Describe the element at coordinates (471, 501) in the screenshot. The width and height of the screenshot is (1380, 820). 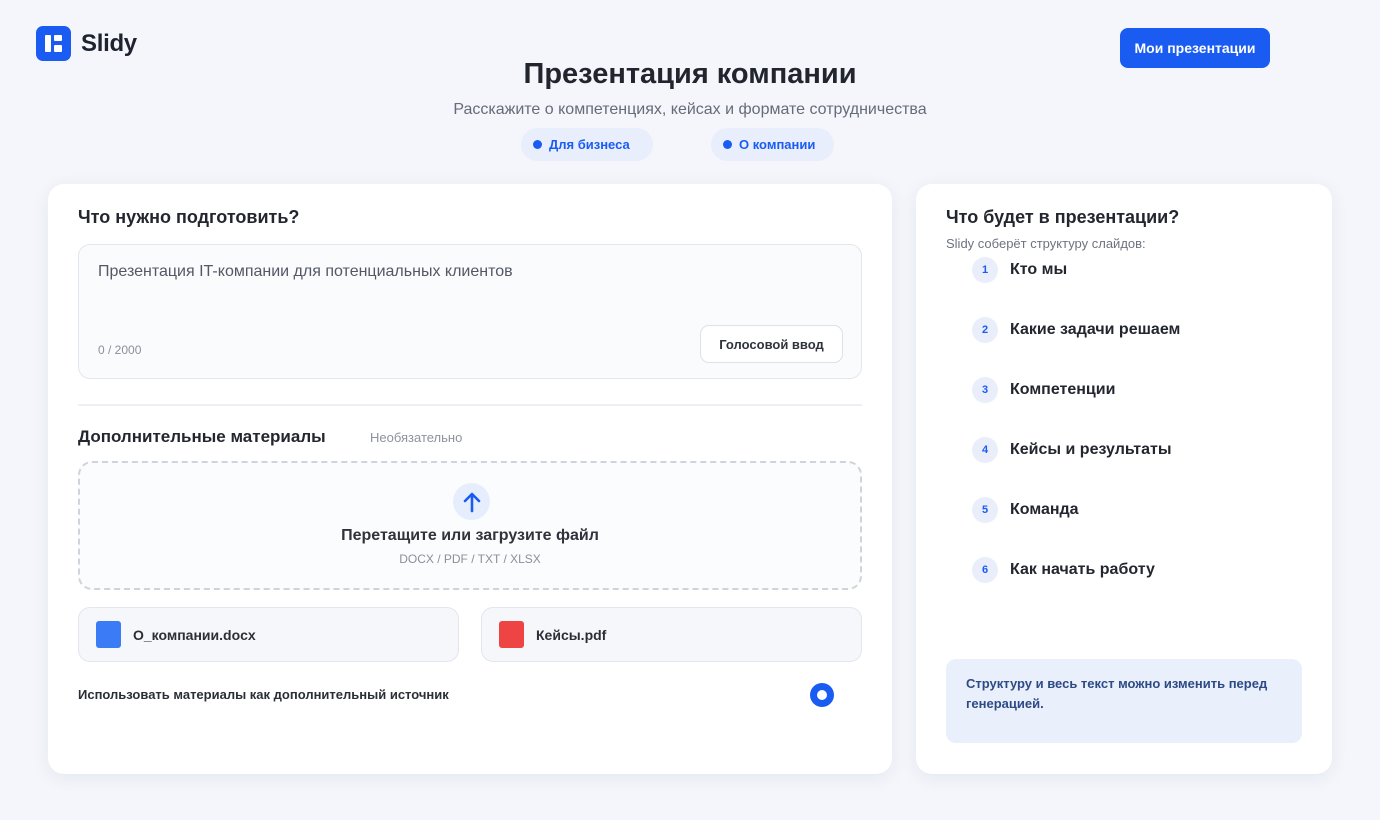
I see `upload-arrow-icon` at that location.